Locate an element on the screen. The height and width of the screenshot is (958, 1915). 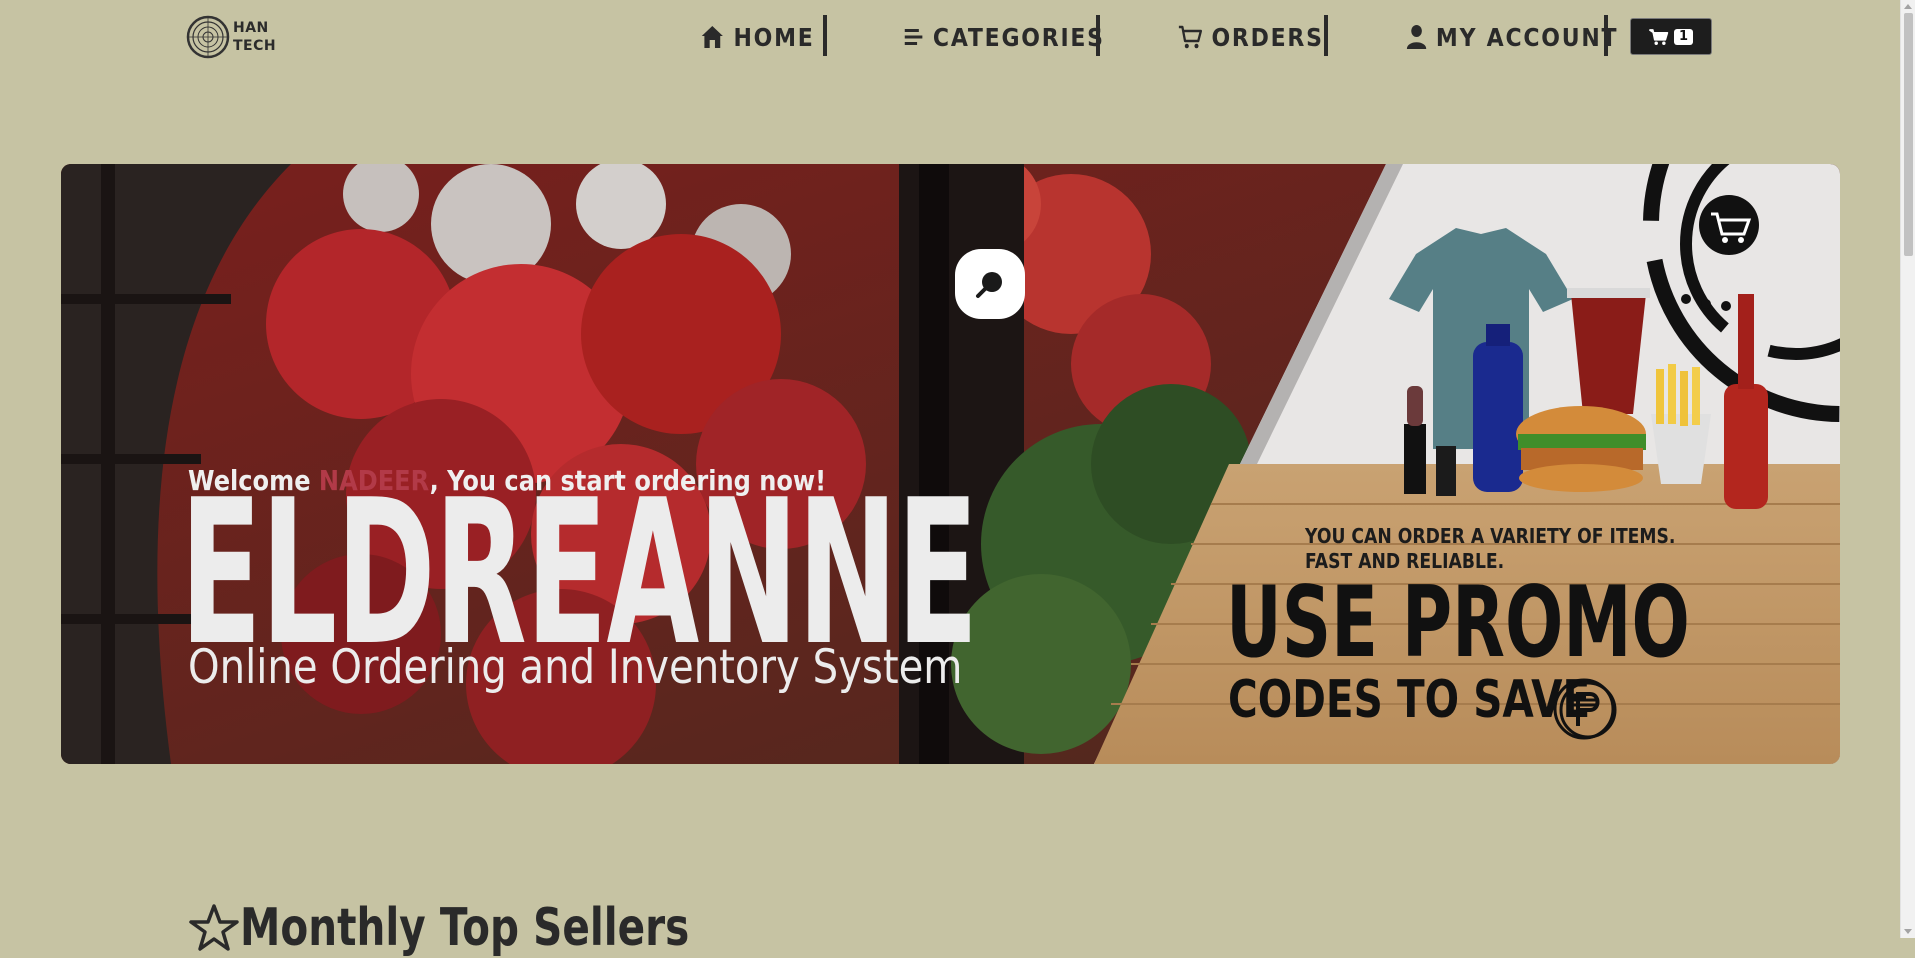
nav-orders: ORDERS is located at coordinates (1251, 37).